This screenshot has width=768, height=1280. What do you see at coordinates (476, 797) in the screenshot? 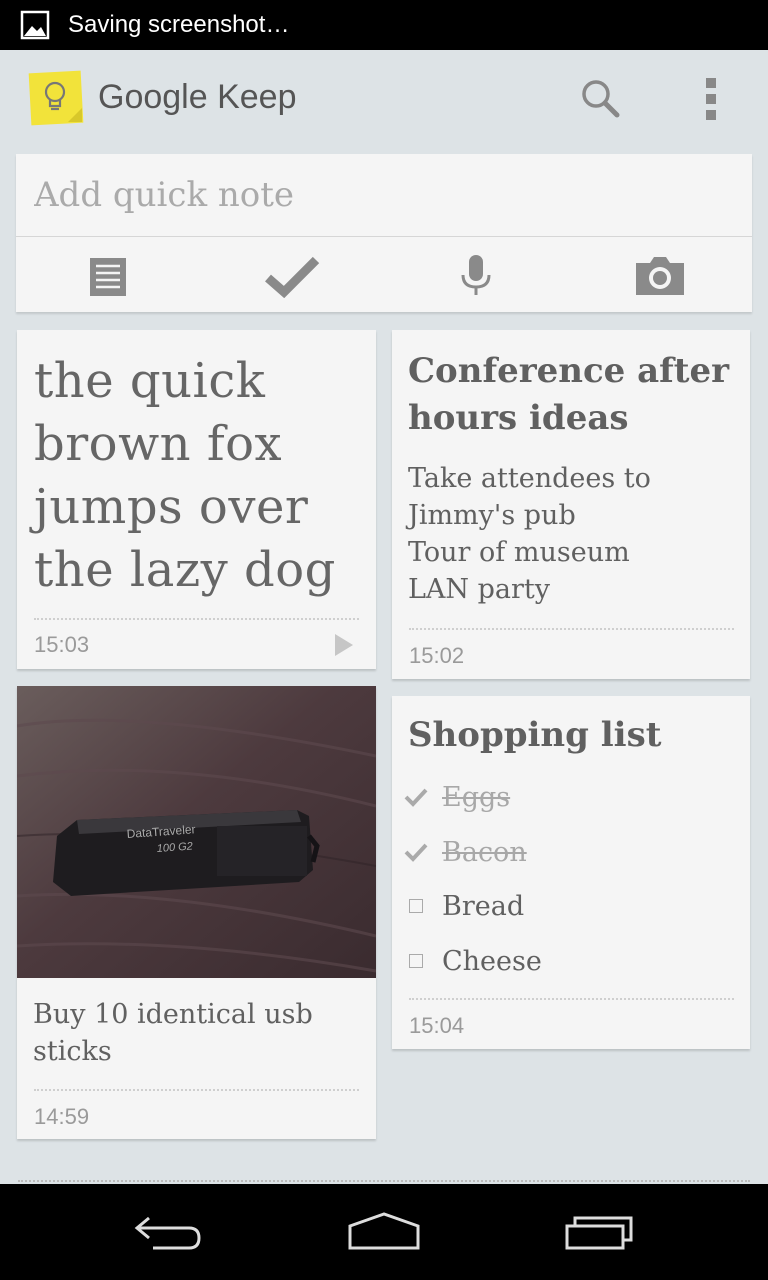
I see `list-item-label: Eggs` at bounding box center [476, 797].